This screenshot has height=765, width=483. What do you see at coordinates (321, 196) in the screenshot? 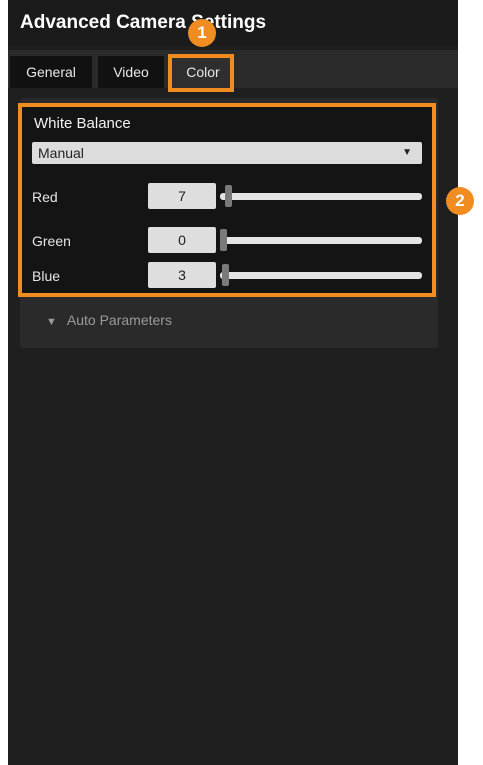
I see `red-slider-track` at bounding box center [321, 196].